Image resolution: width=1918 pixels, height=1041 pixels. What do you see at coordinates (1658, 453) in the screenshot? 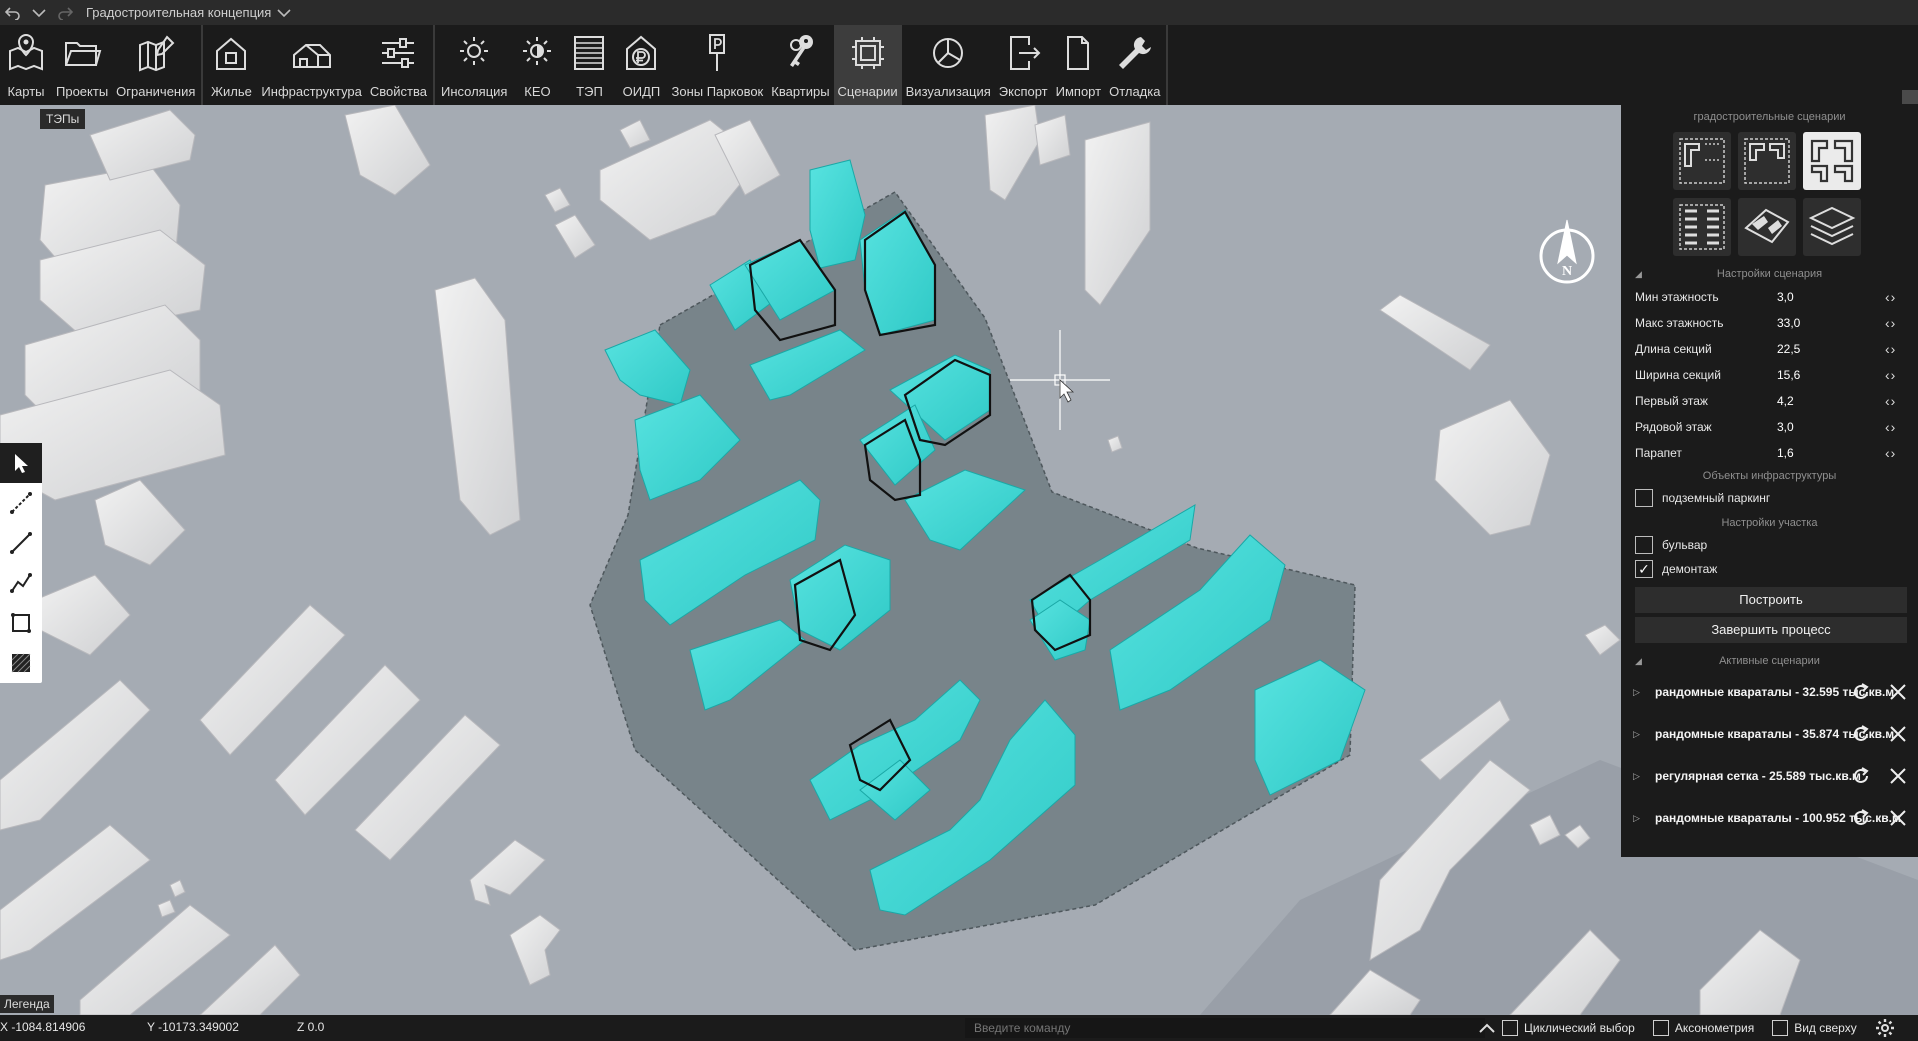
I see `param-label: Парапет` at bounding box center [1658, 453].